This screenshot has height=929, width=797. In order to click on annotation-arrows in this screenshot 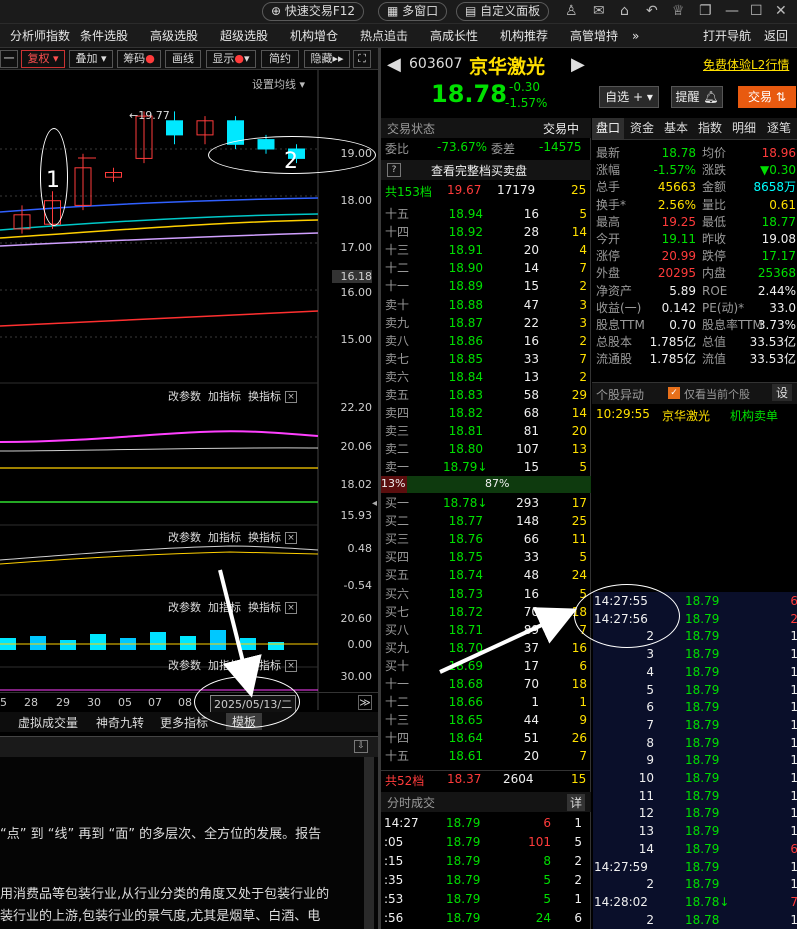, I will do `click(398, 633)`.